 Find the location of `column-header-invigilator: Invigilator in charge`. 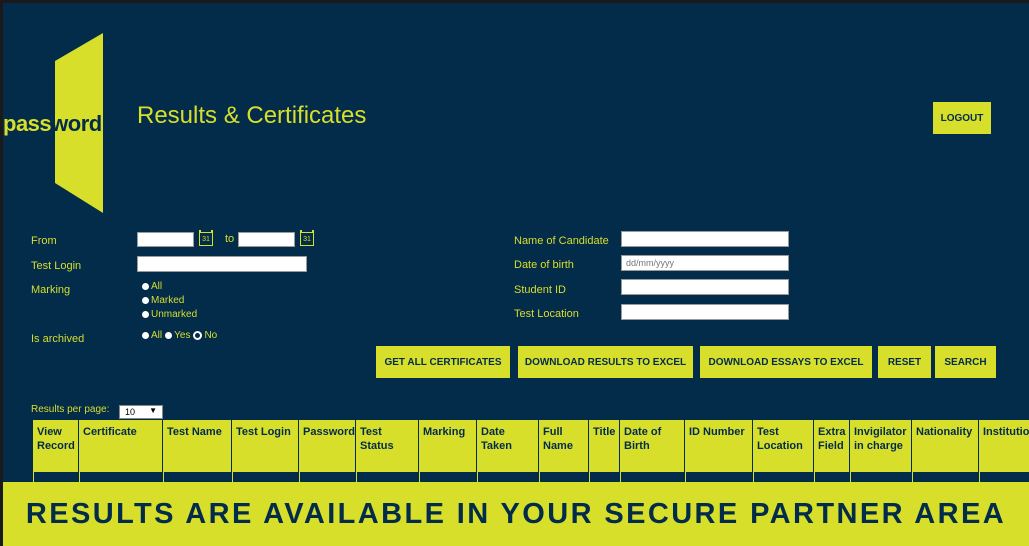

column-header-invigilator: Invigilator in charge is located at coordinates (881, 446).